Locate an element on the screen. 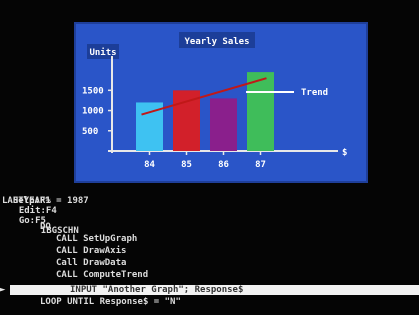 The width and height of the screenshot is (419, 315). code-line-call-1: CALL SetUpGraph is located at coordinates (96, 239).